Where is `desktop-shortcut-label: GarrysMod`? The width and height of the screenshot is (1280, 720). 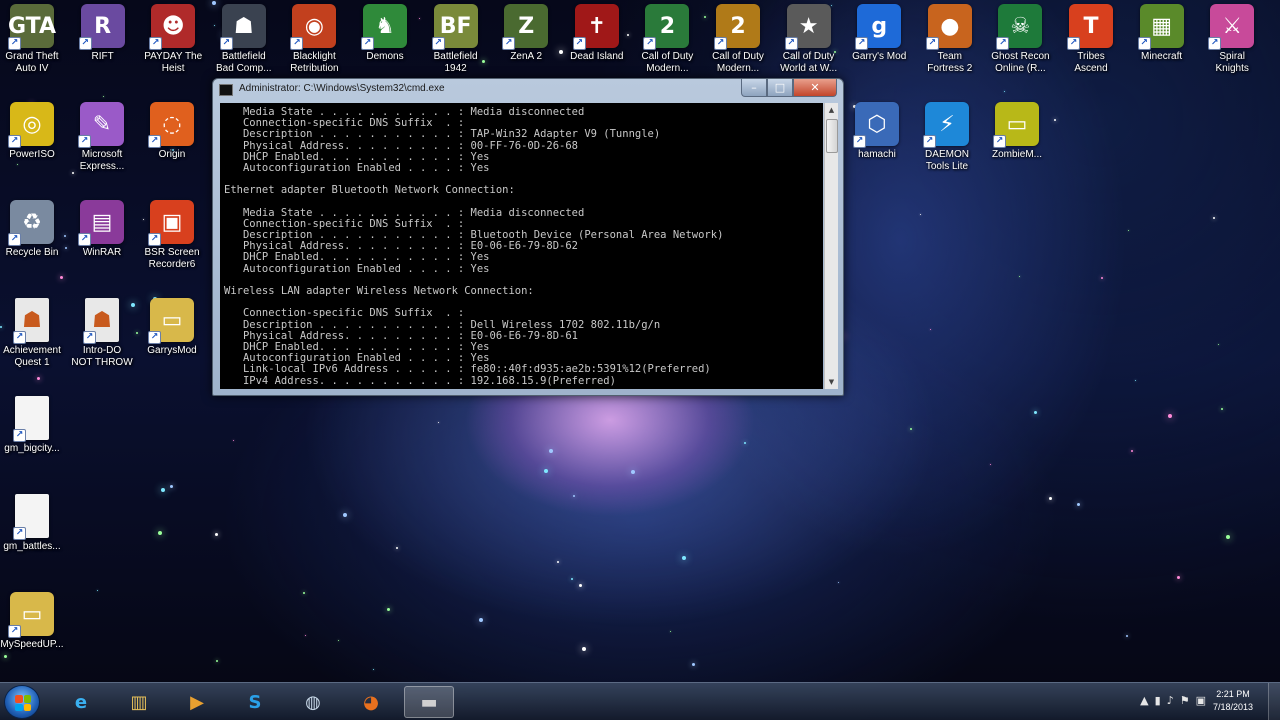 desktop-shortcut-label: GarrysMod is located at coordinates (172, 350).